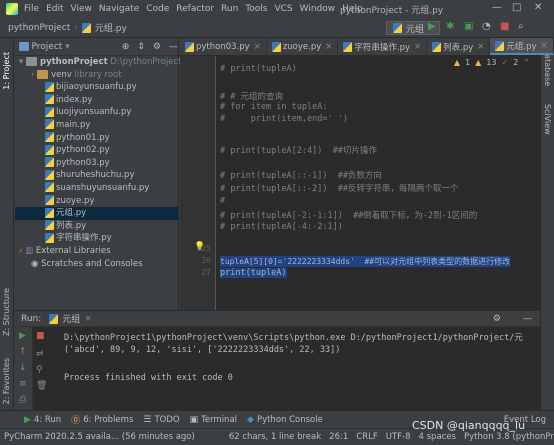 The width and height of the screenshot is (554, 445). I want to click on menu-run: Run, so click(229, 9).